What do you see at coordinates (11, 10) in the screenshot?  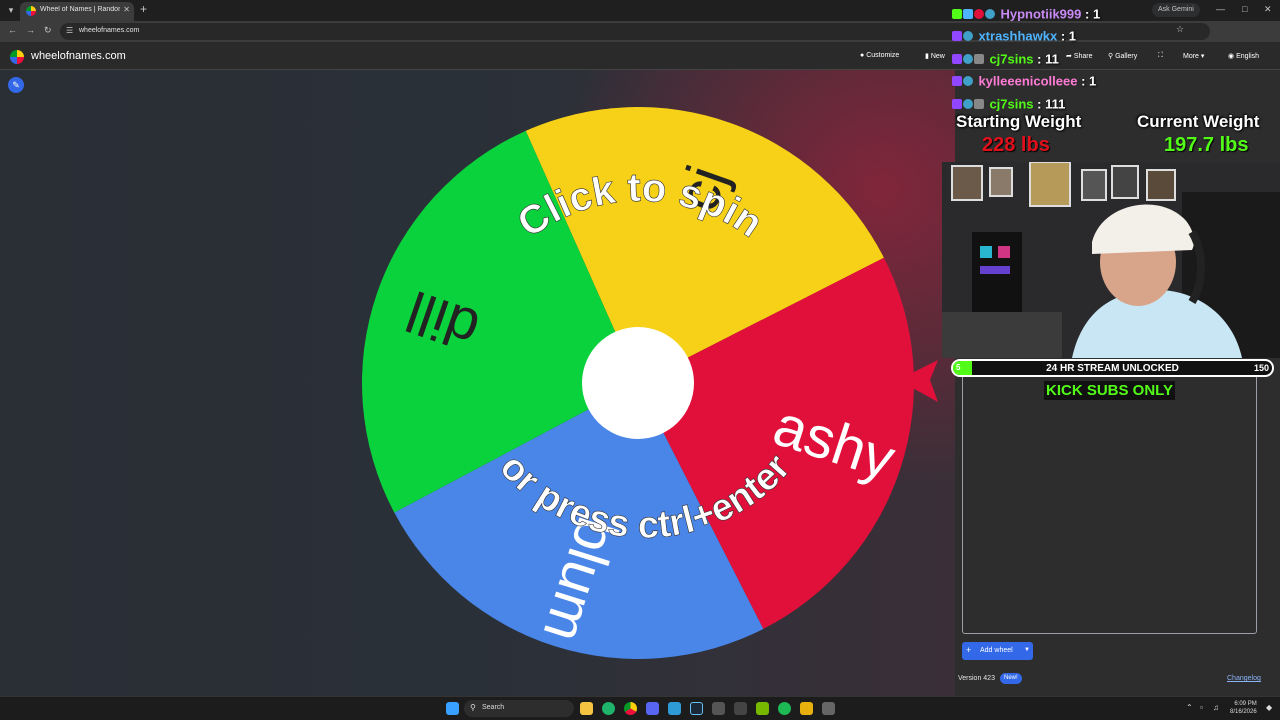 I see `tab-search-icon: ▾` at bounding box center [11, 10].